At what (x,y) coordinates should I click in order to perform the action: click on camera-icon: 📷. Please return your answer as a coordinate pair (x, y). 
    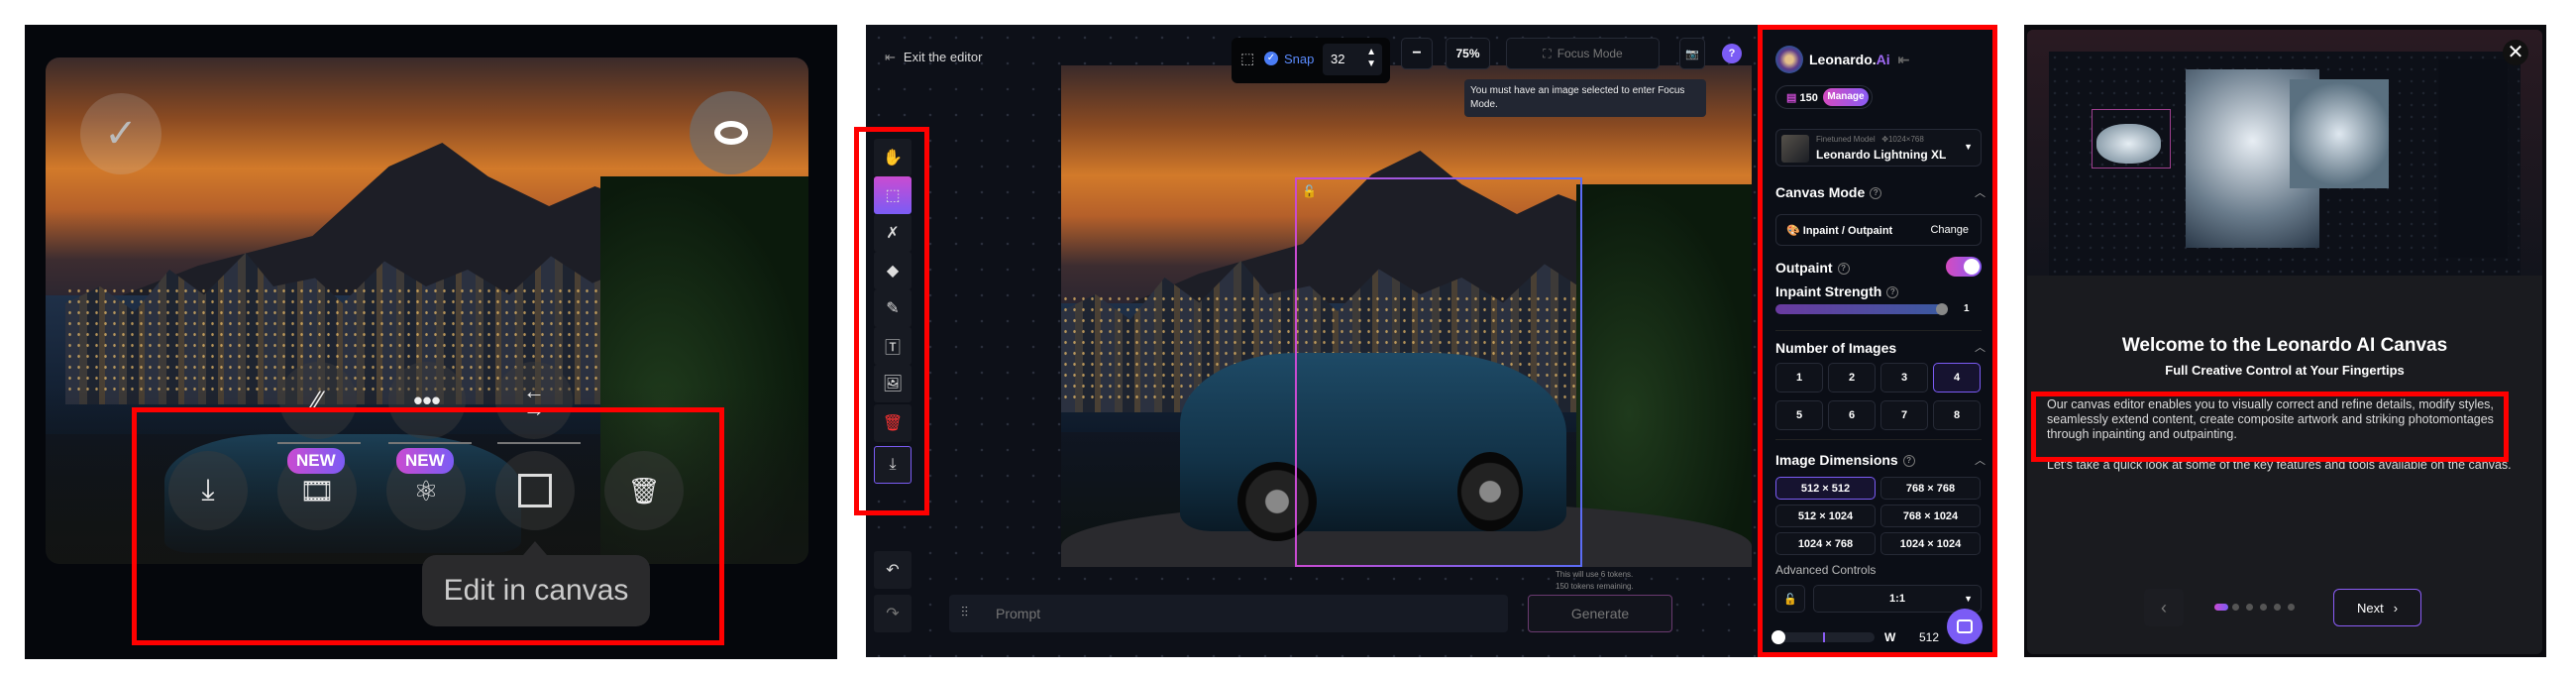
    Looking at the image, I should click on (1692, 54).